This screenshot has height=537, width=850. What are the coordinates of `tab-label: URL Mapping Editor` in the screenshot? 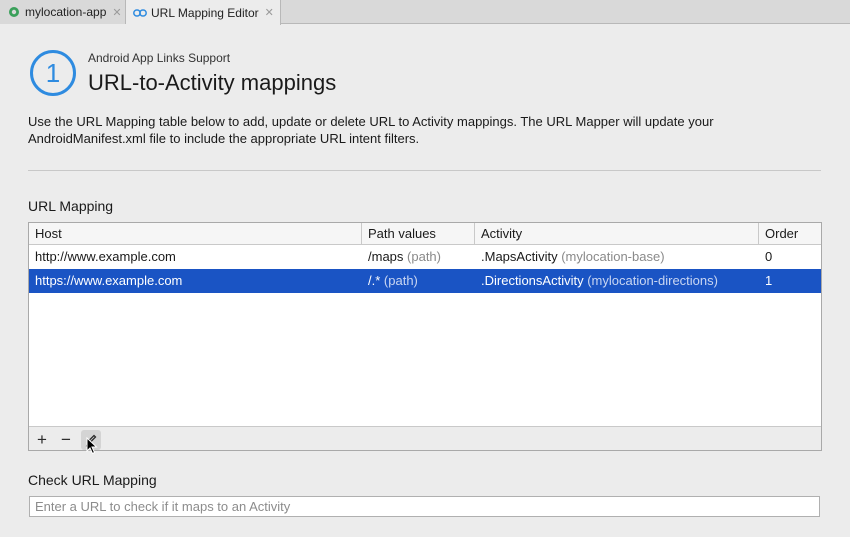 It's located at (205, 12).